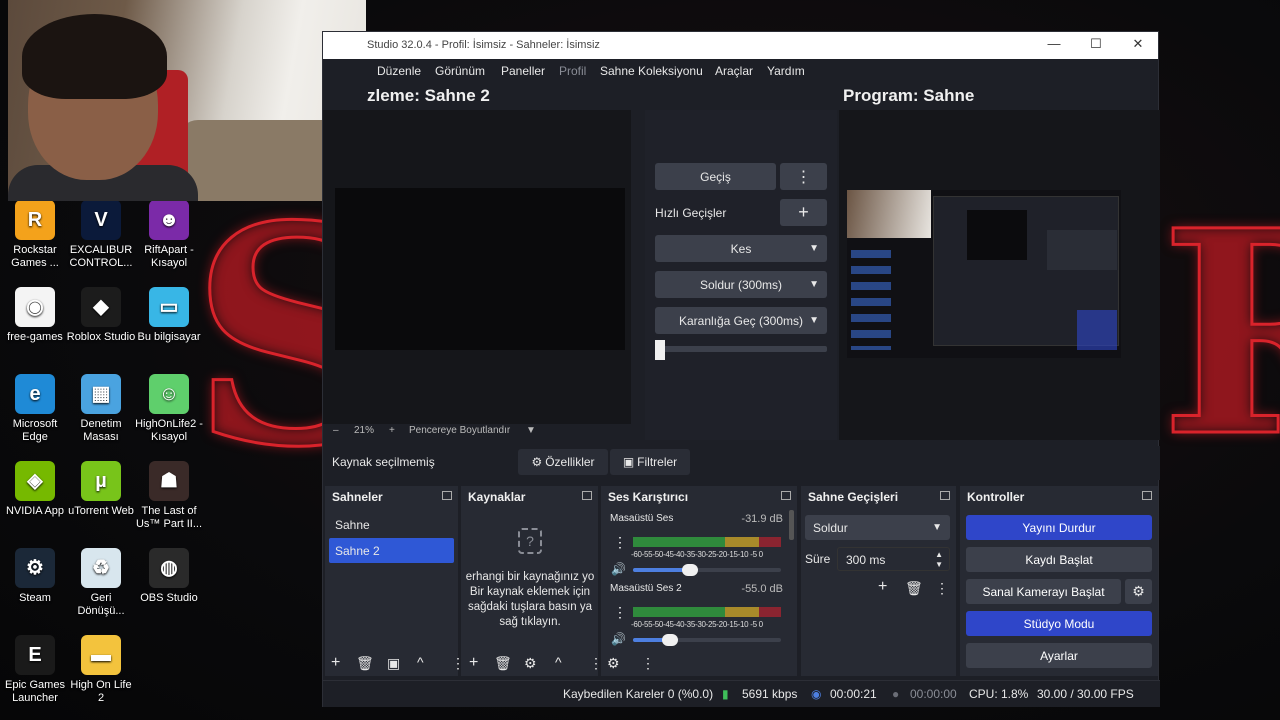  What do you see at coordinates (741, 248) in the screenshot?
I see `quick-transition-item: Kes ▼` at bounding box center [741, 248].